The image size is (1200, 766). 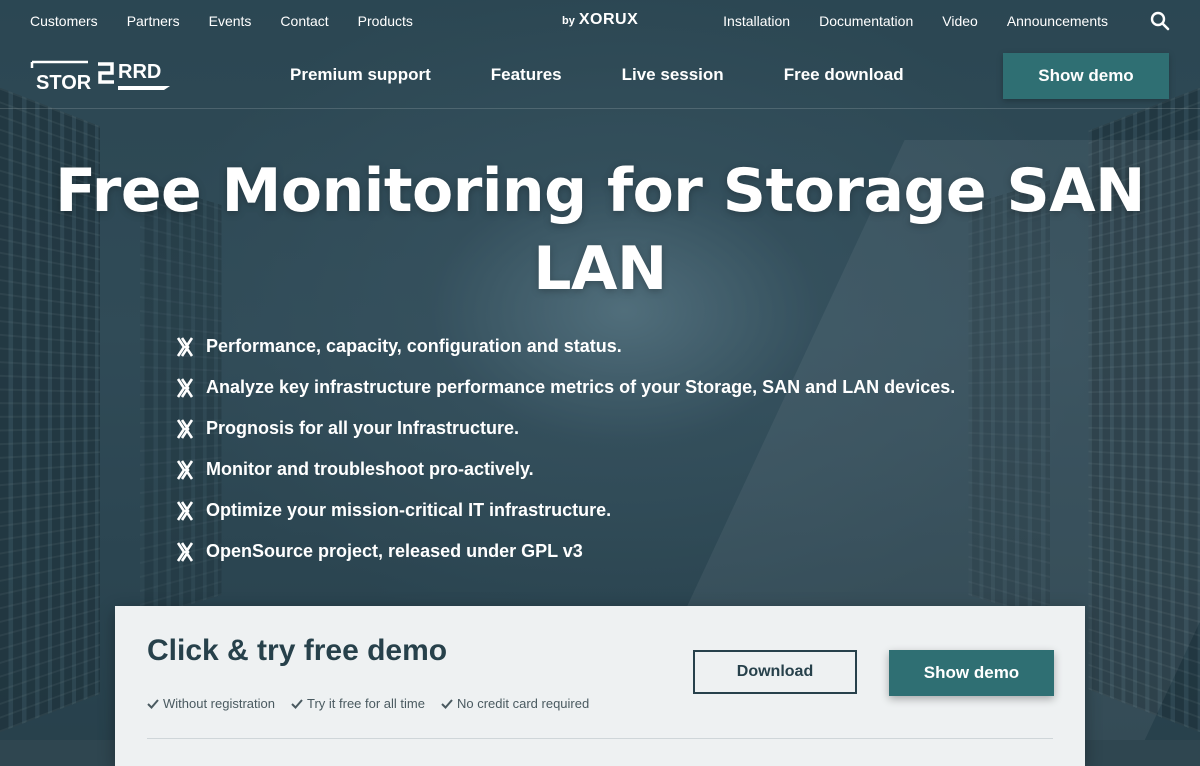 What do you see at coordinates (866, 21) in the screenshot?
I see `top-link-documentation: Documentation` at bounding box center [866, 21].